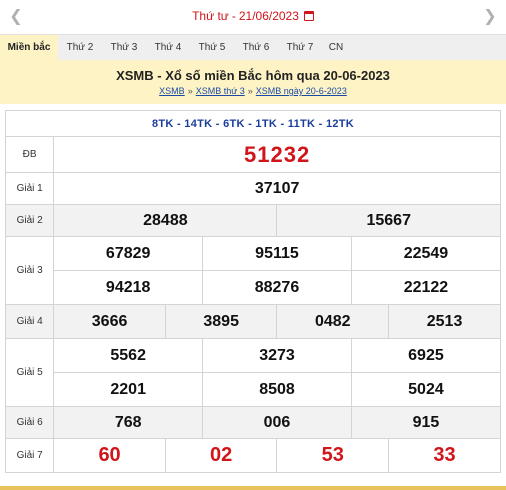 This screenshot has width=506, height=490. What do you see at coordinates (29, 188) in the screenshot?
I see `prize-label-g1: Giải 1` at bounding box center [29, 188].